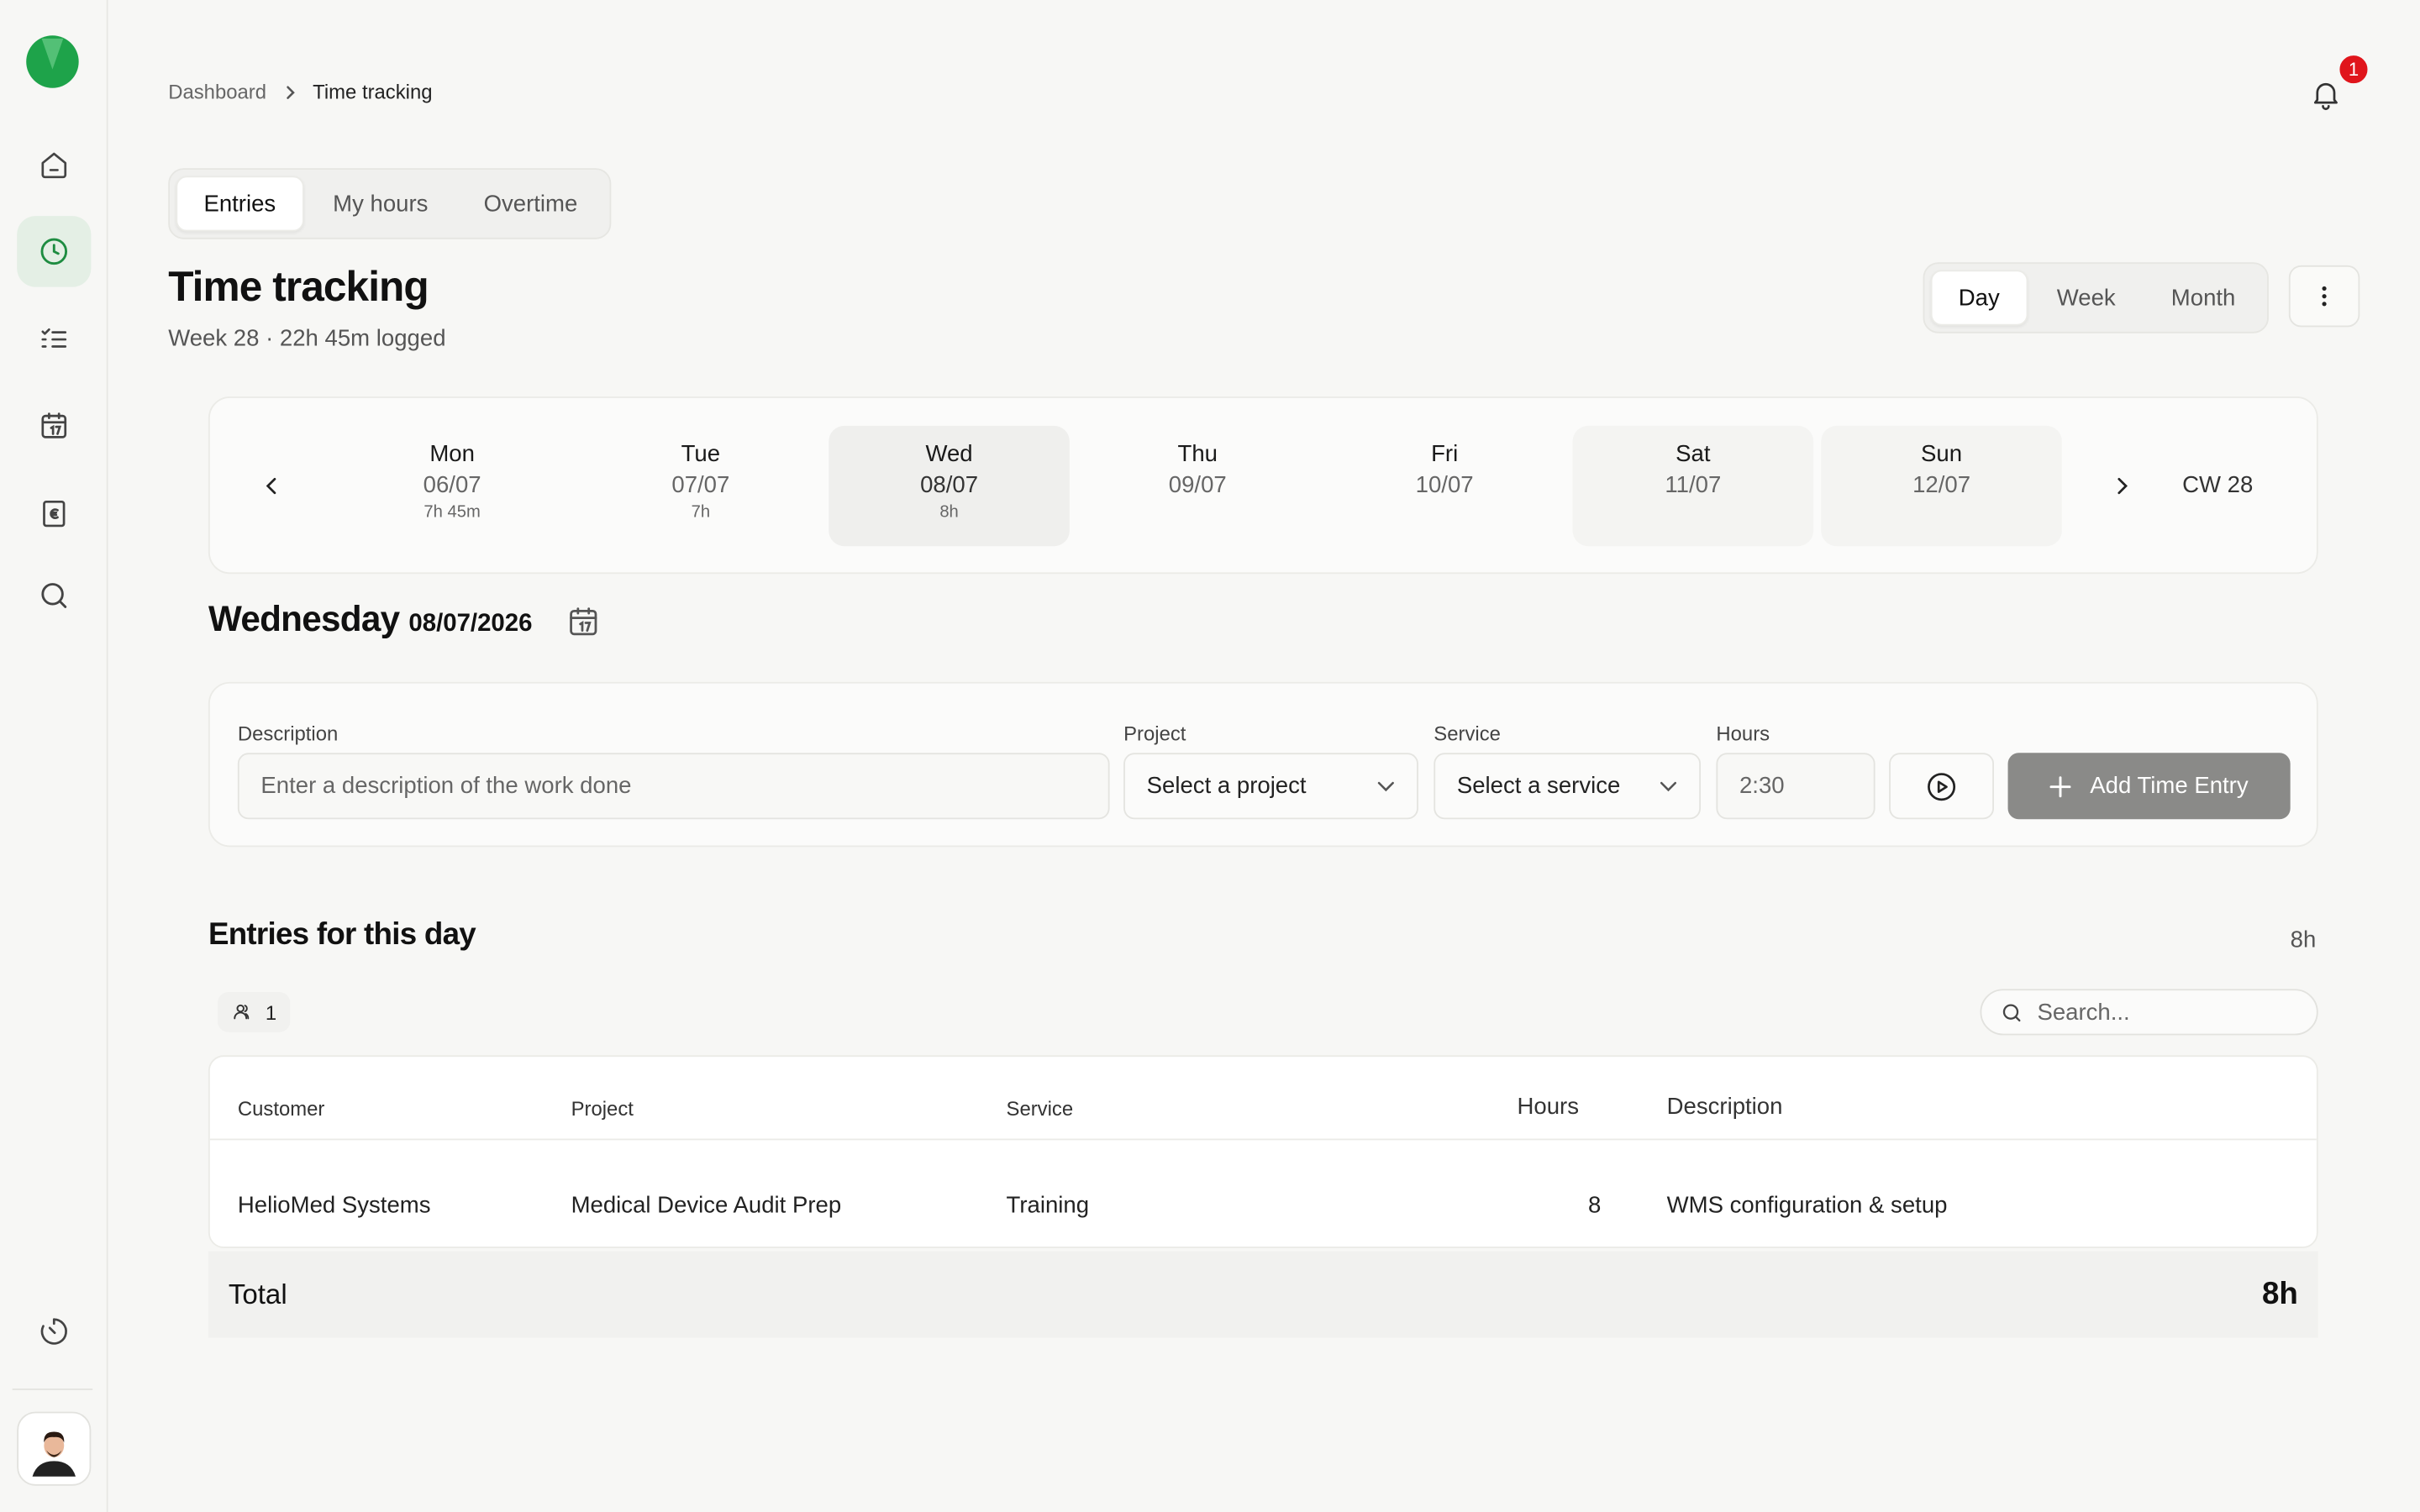  I want to click on day-name: Fri, so click(1445, 454).